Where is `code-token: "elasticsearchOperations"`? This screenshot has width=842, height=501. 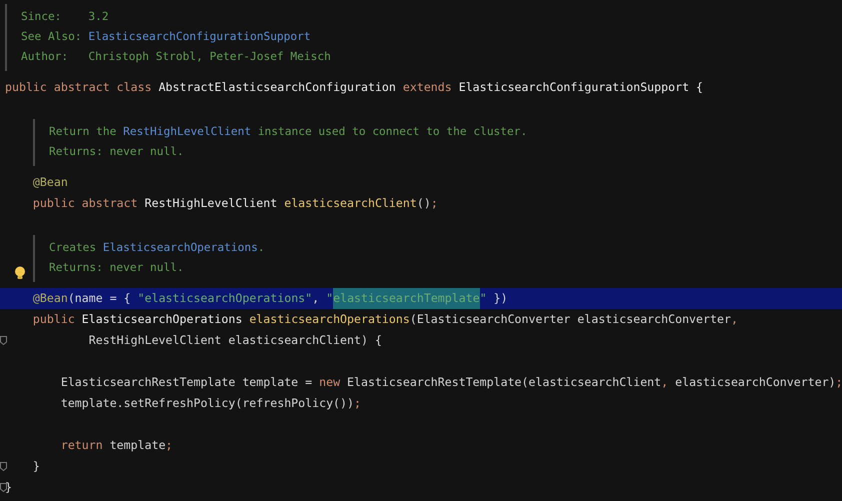
code-token: "elasticsearchOperations" is located at coordinates (225, 298).